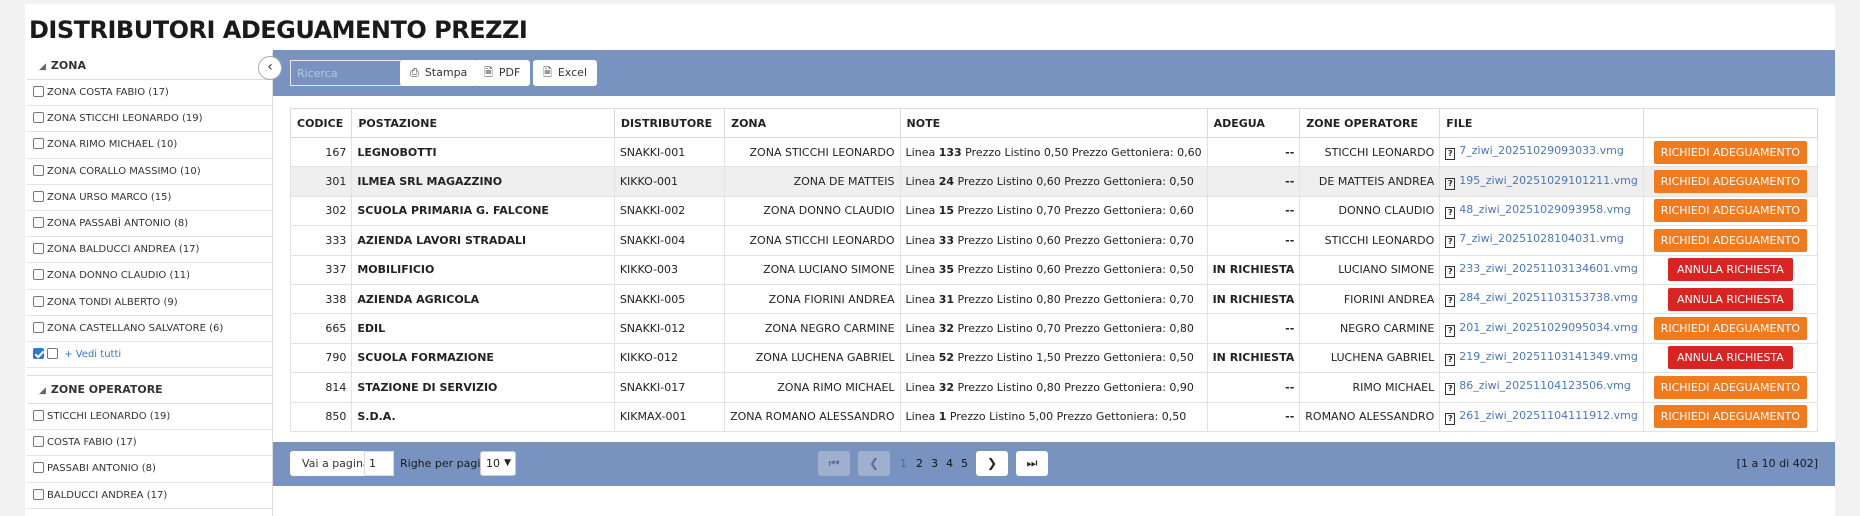 The width and height of the screenshot is (1860, 516). Describe the element at coordinates (321, 240) in the screenshot. I see `cell-codice: 333` at that location.